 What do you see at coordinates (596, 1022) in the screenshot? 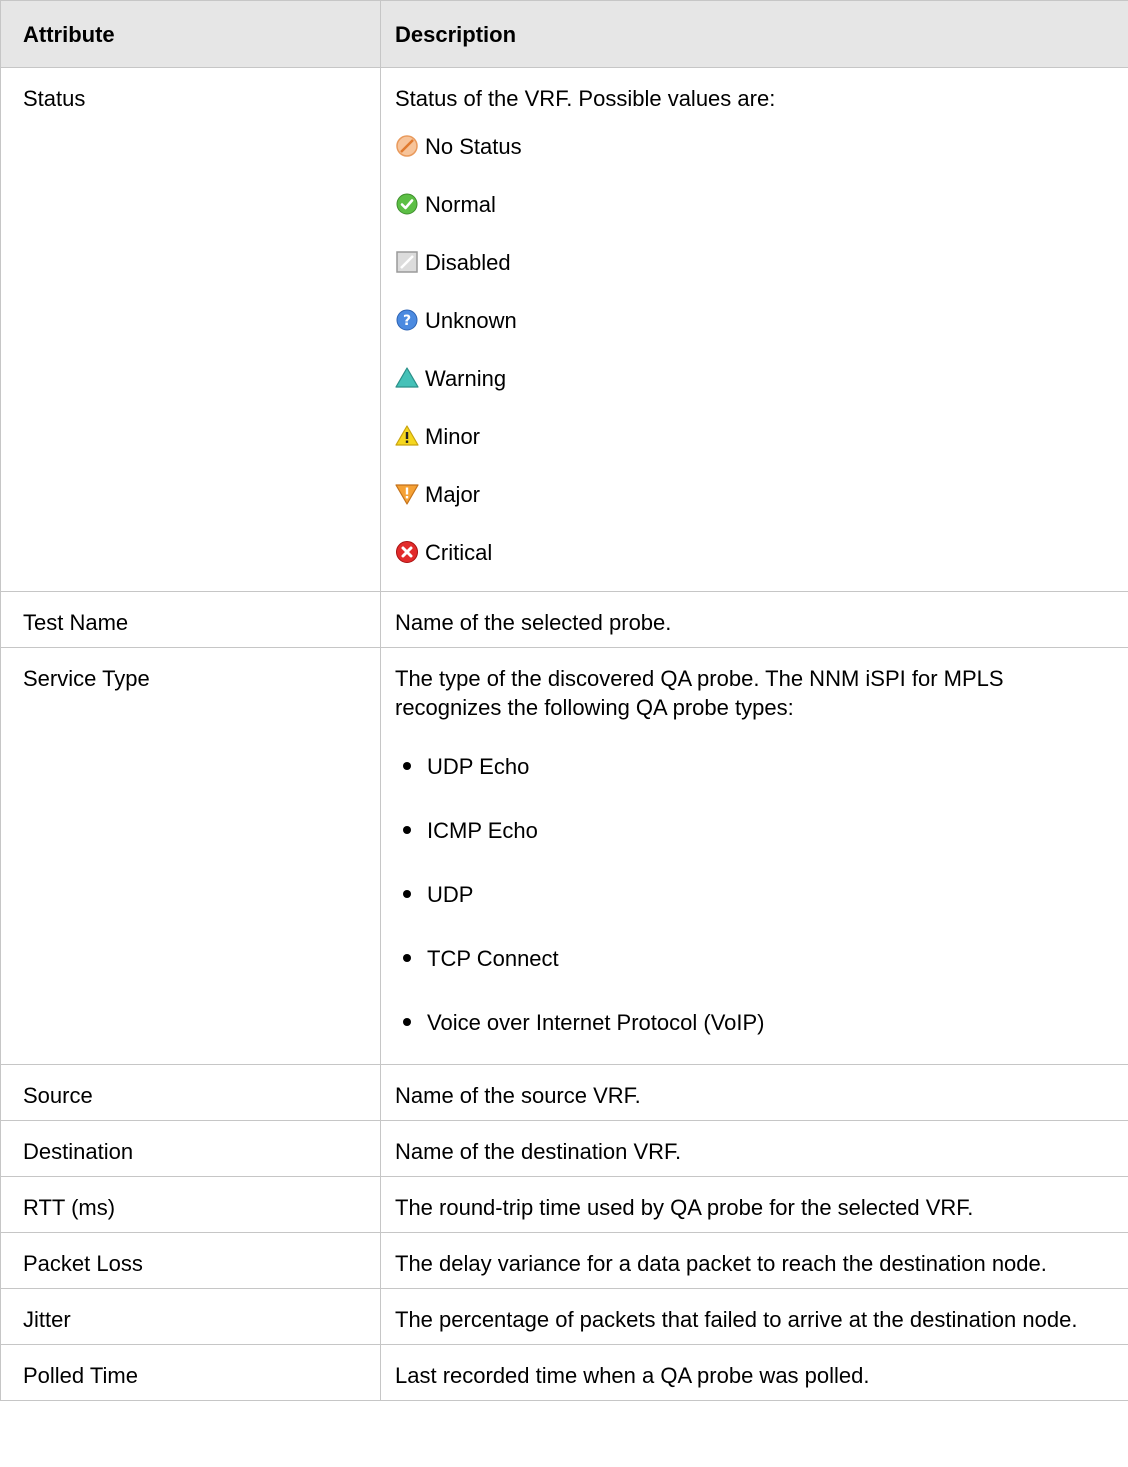
I see `probe-type-label: Voice over Internet Protocol (VoIP)` at bounding box center [596, 1022].